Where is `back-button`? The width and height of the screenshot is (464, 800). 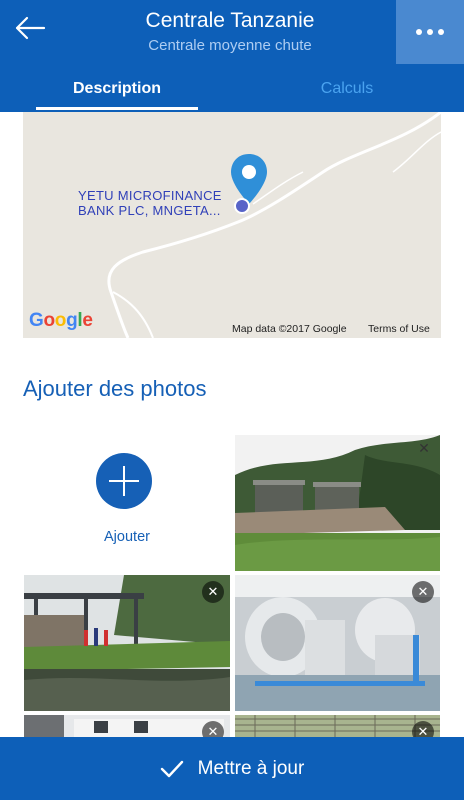
back-button is located at coordinates (30, 28).